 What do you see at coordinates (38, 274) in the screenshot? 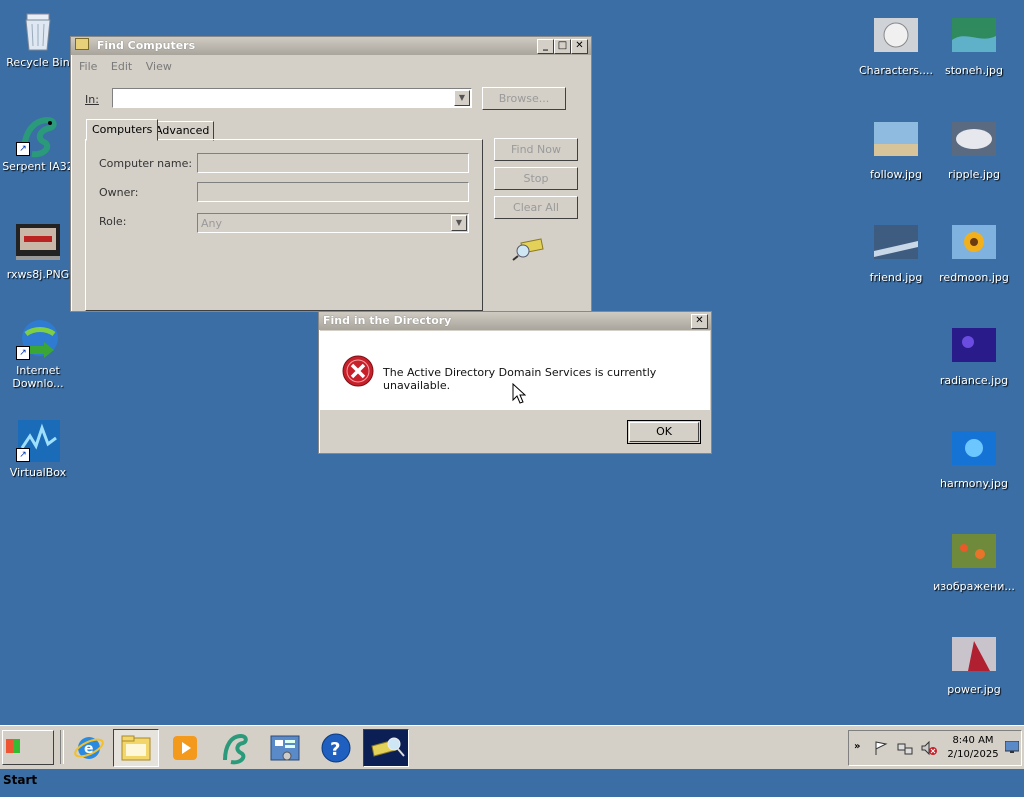
I see `rxws8j-label: rxws8j.PNG` at bounding box center [38, 274].